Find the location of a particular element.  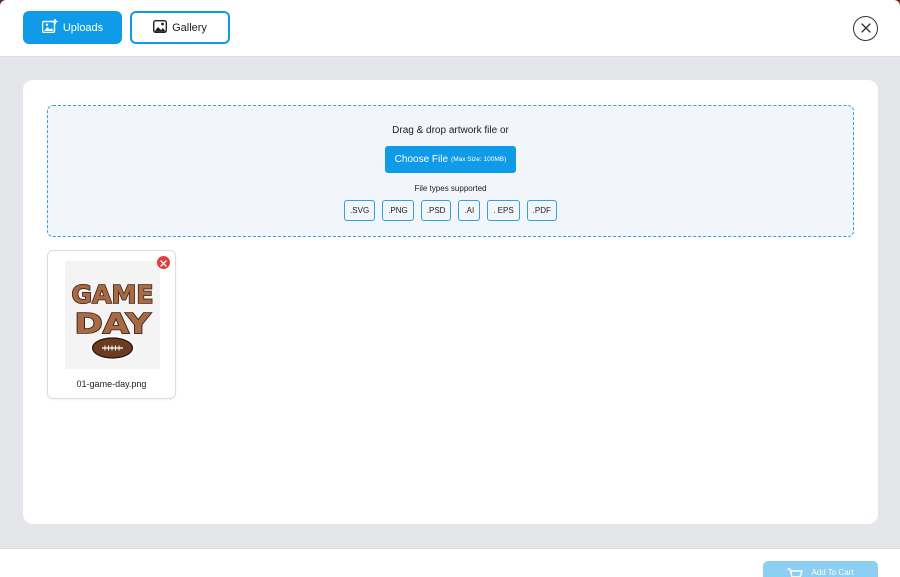

tab-label: Uploads is located at coordinates (83, 27).